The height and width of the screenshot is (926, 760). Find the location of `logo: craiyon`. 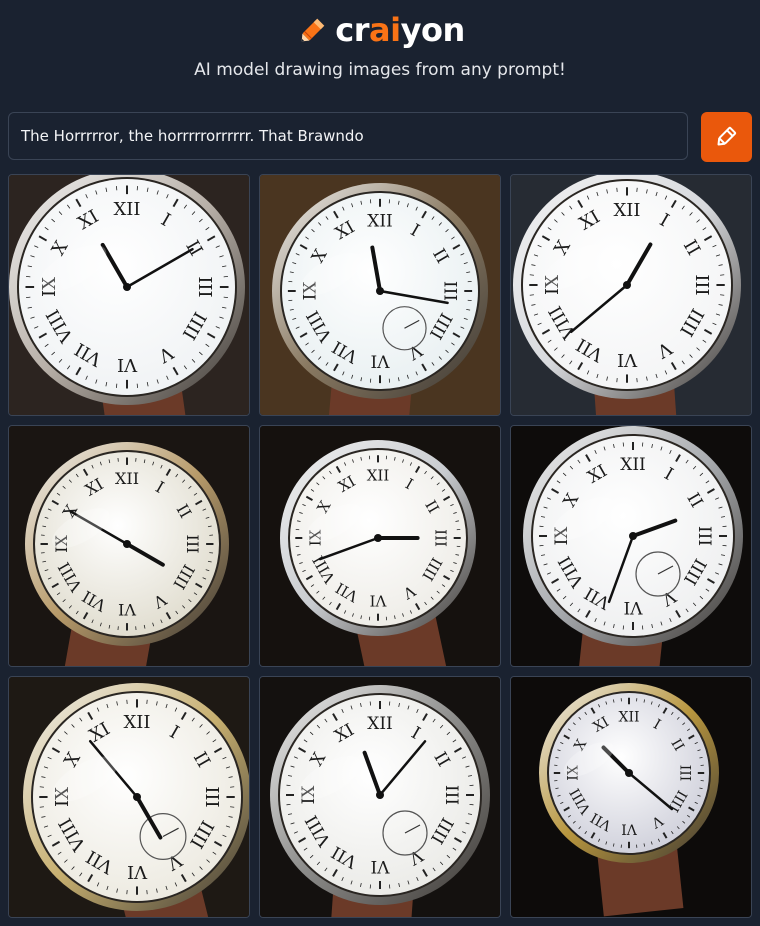

logo: craiyon is located at coordinates (380, 30).